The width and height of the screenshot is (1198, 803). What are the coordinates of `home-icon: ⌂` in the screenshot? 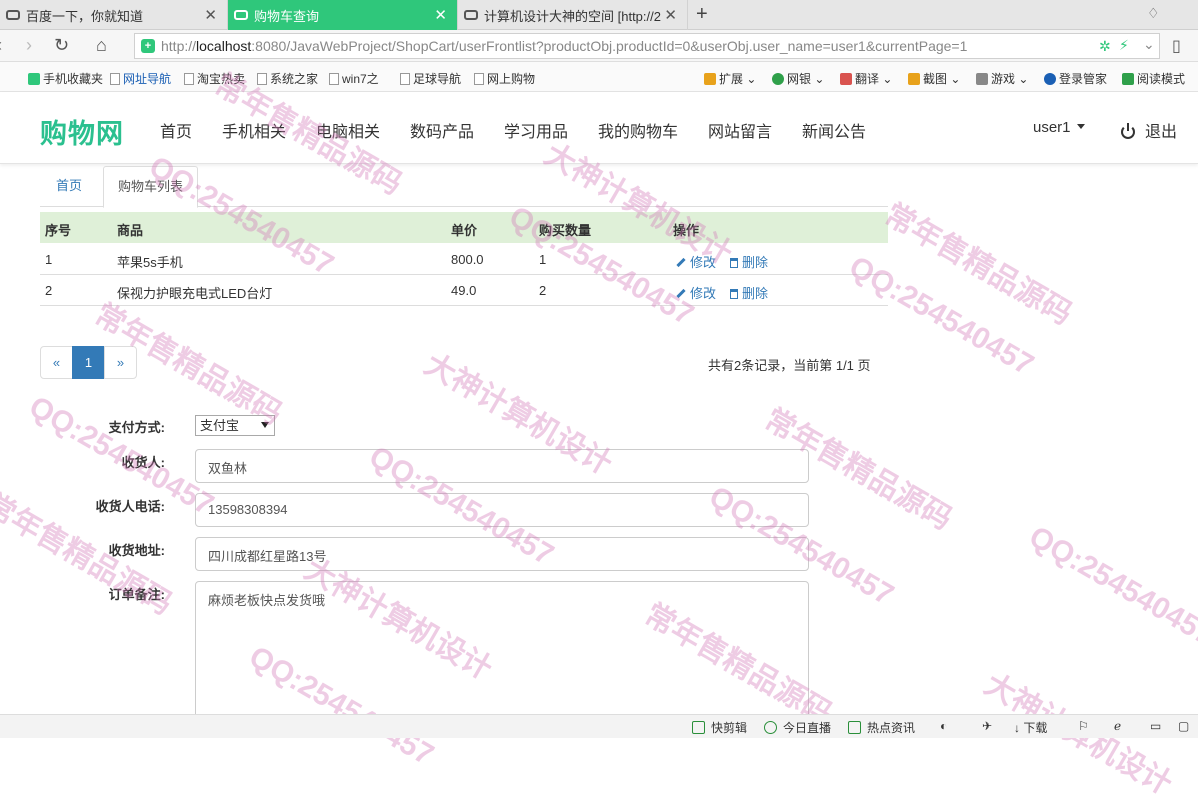 It's located at (101, 45).